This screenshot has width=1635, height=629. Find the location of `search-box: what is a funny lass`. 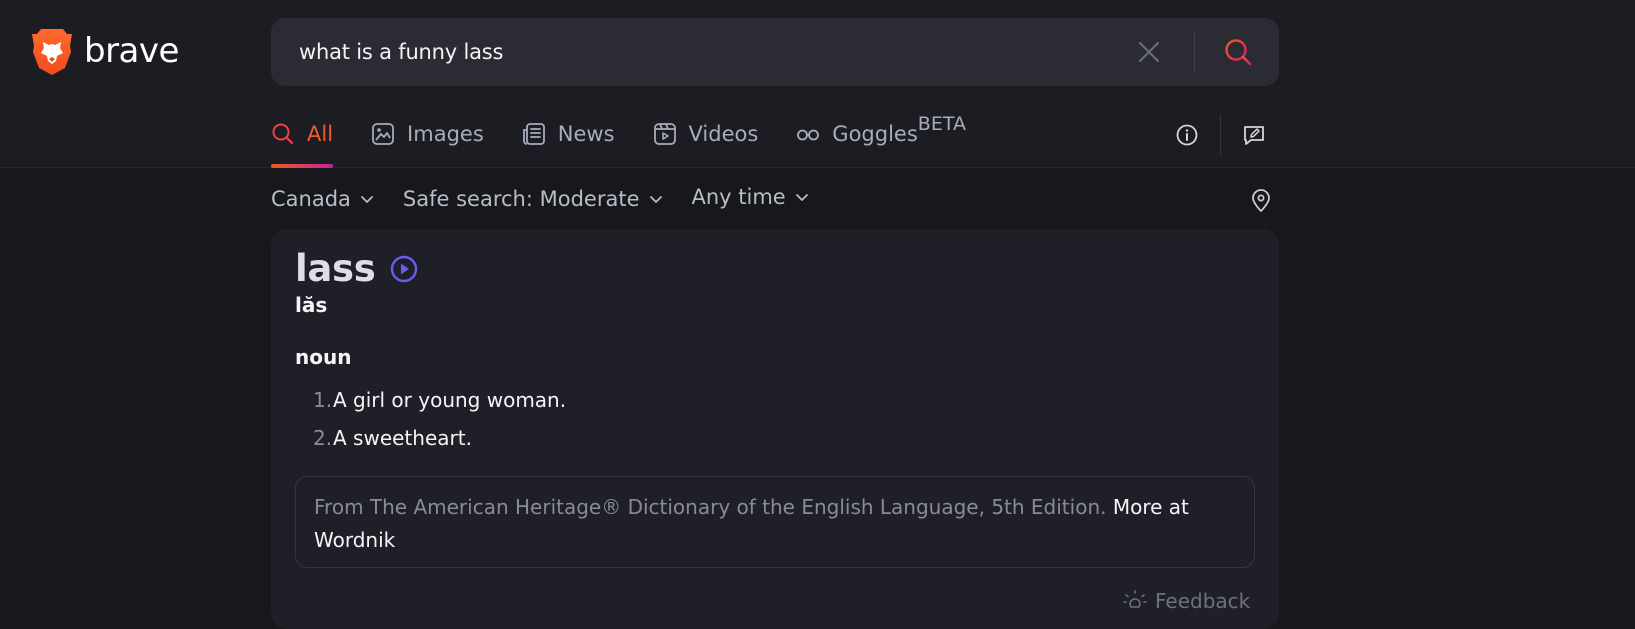

search-box: what is a funny lass is located at coordinates (775, 52).